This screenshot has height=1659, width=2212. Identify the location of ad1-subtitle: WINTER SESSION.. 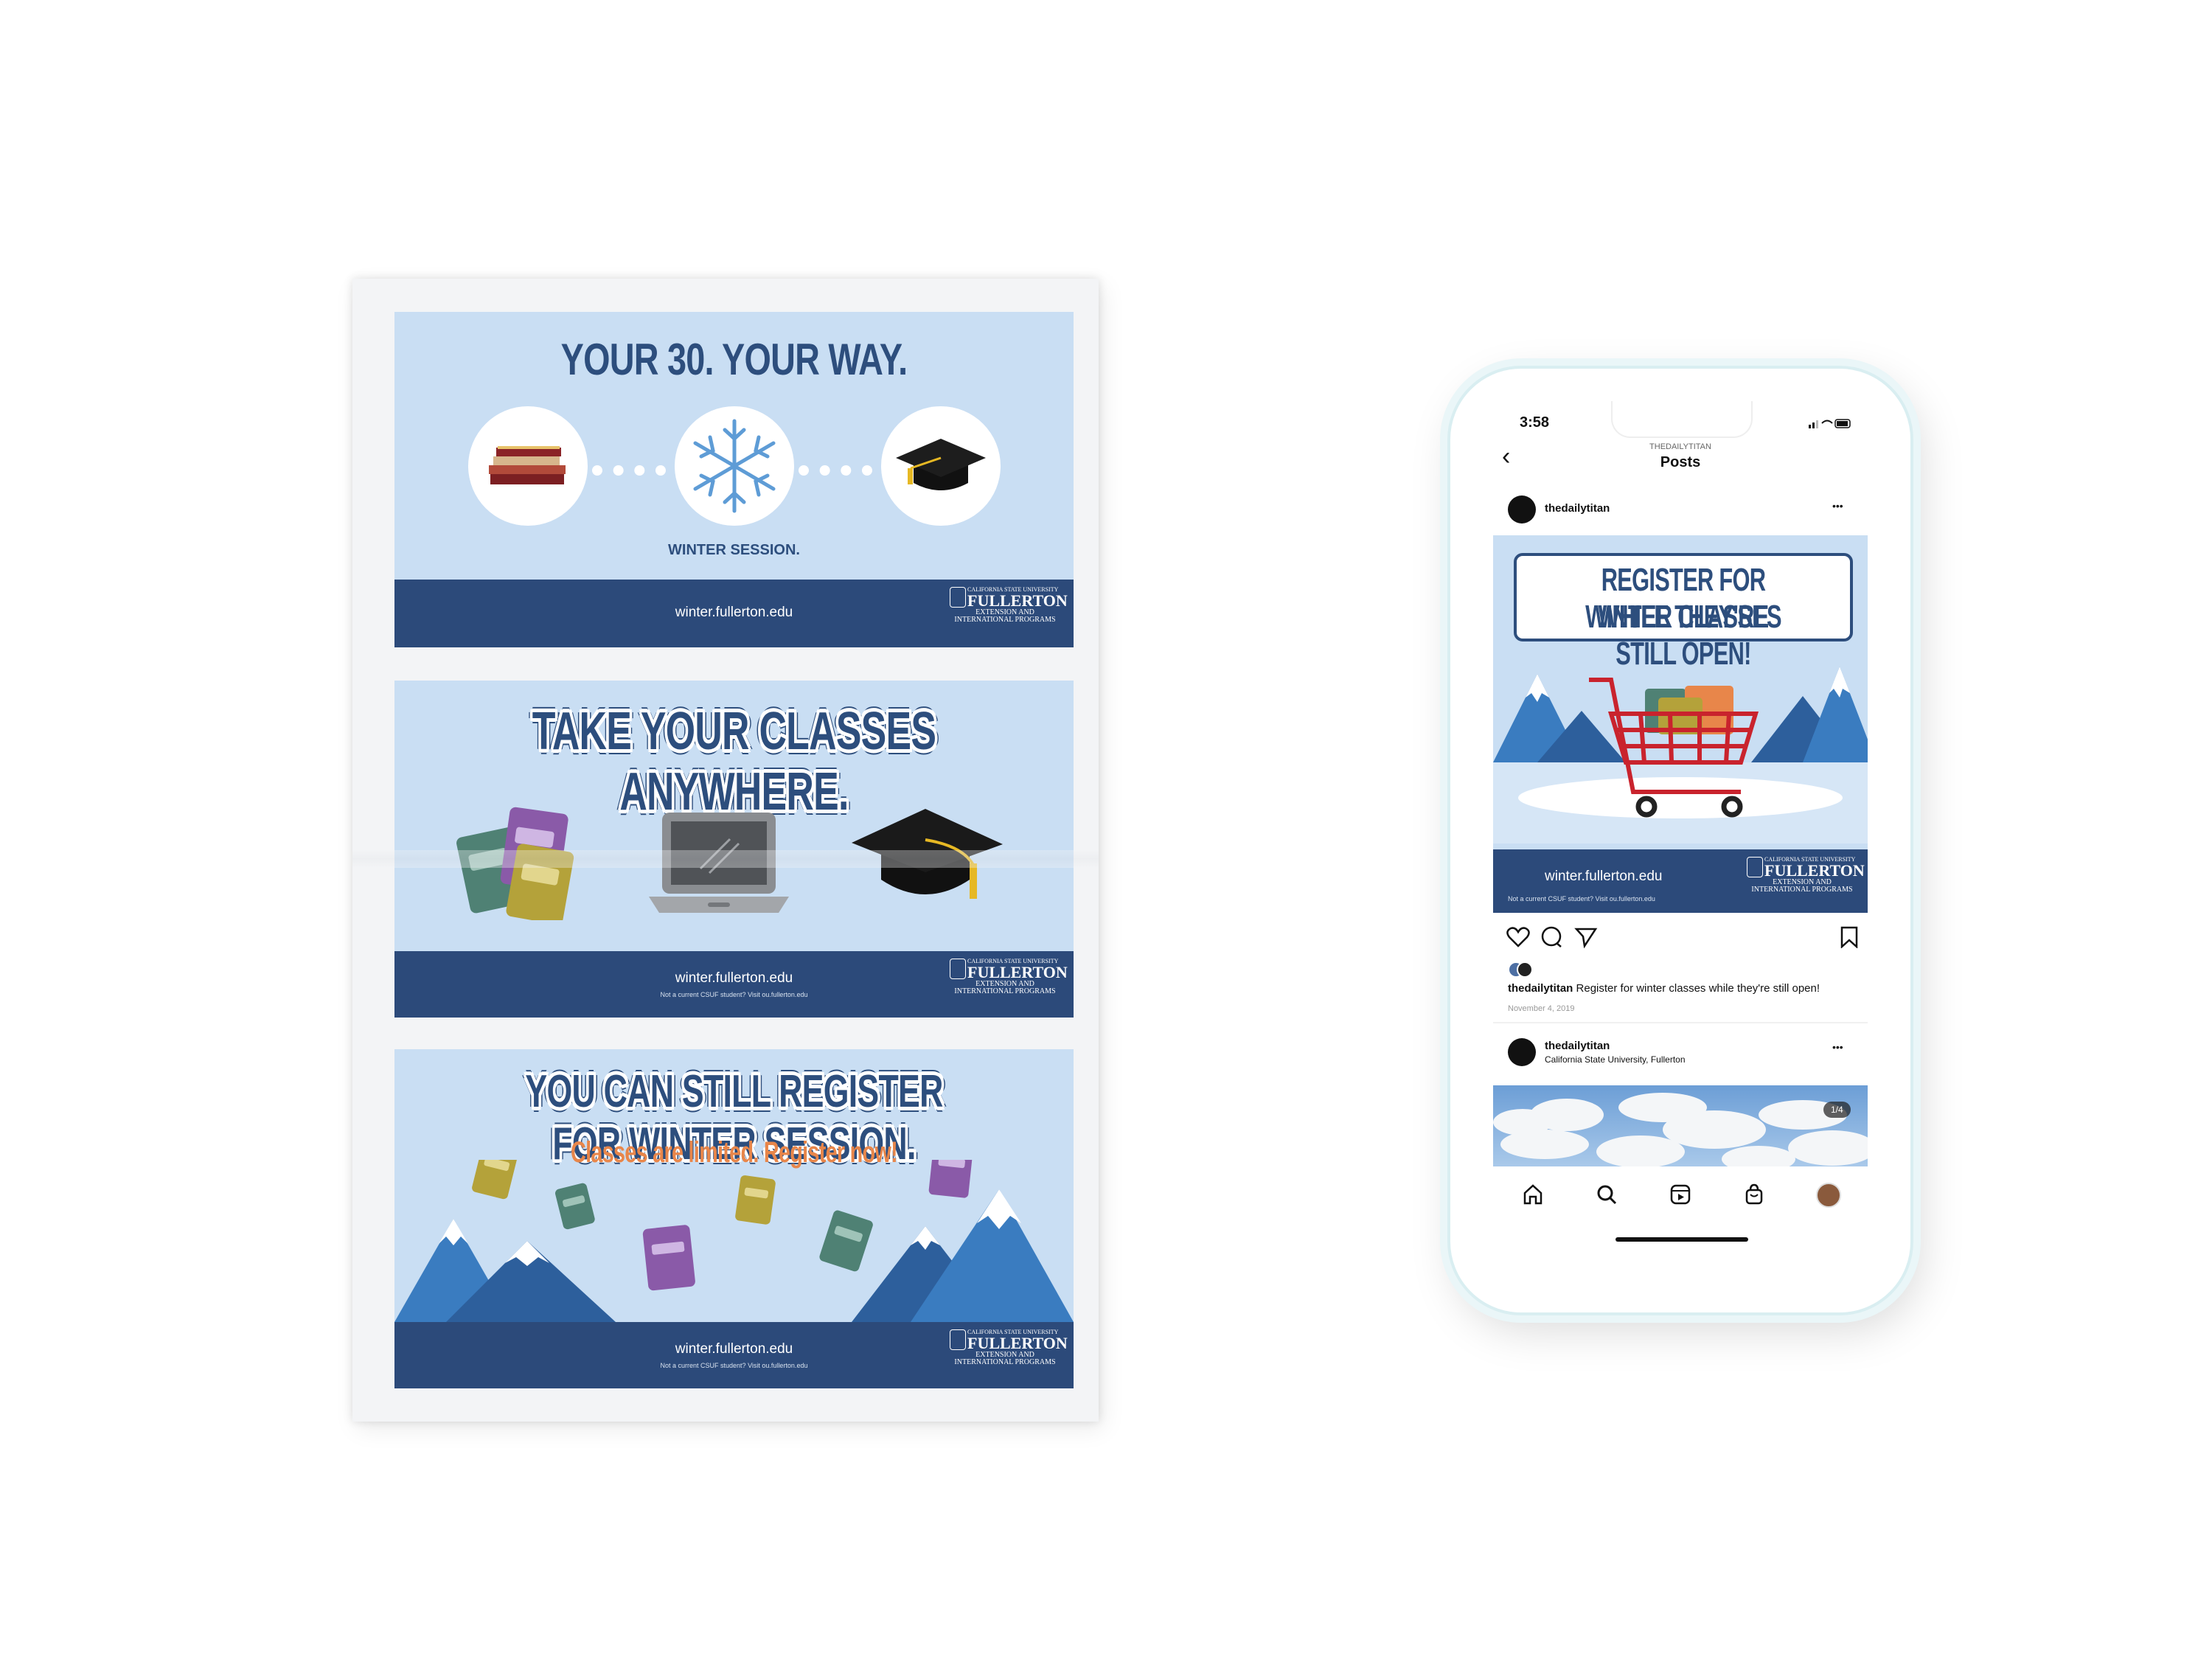
(734, 550).